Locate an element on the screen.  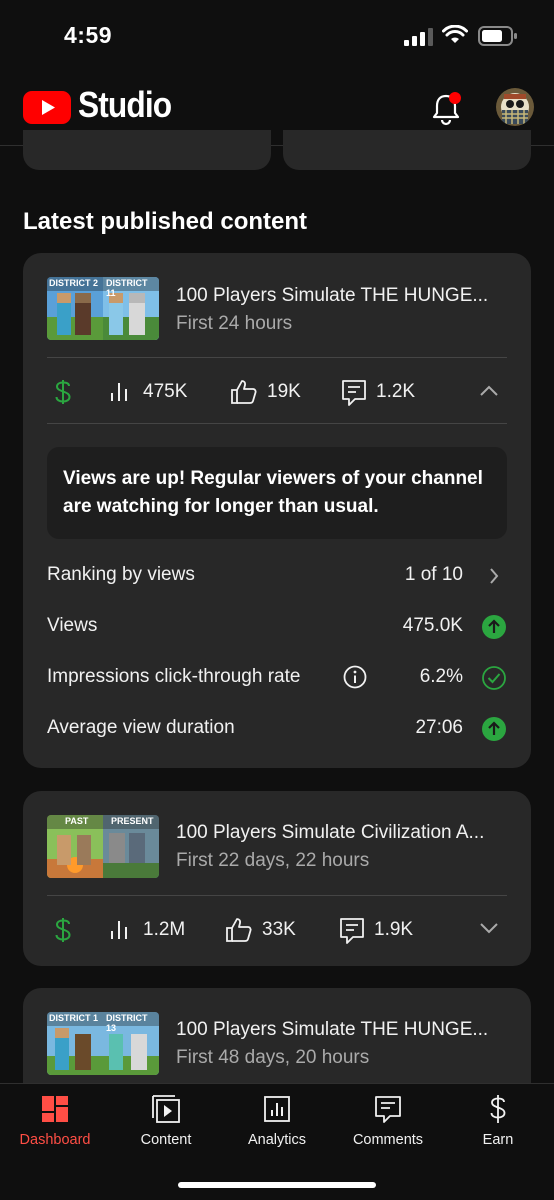
nav-content: Content is located at coordinates (166, 1124).